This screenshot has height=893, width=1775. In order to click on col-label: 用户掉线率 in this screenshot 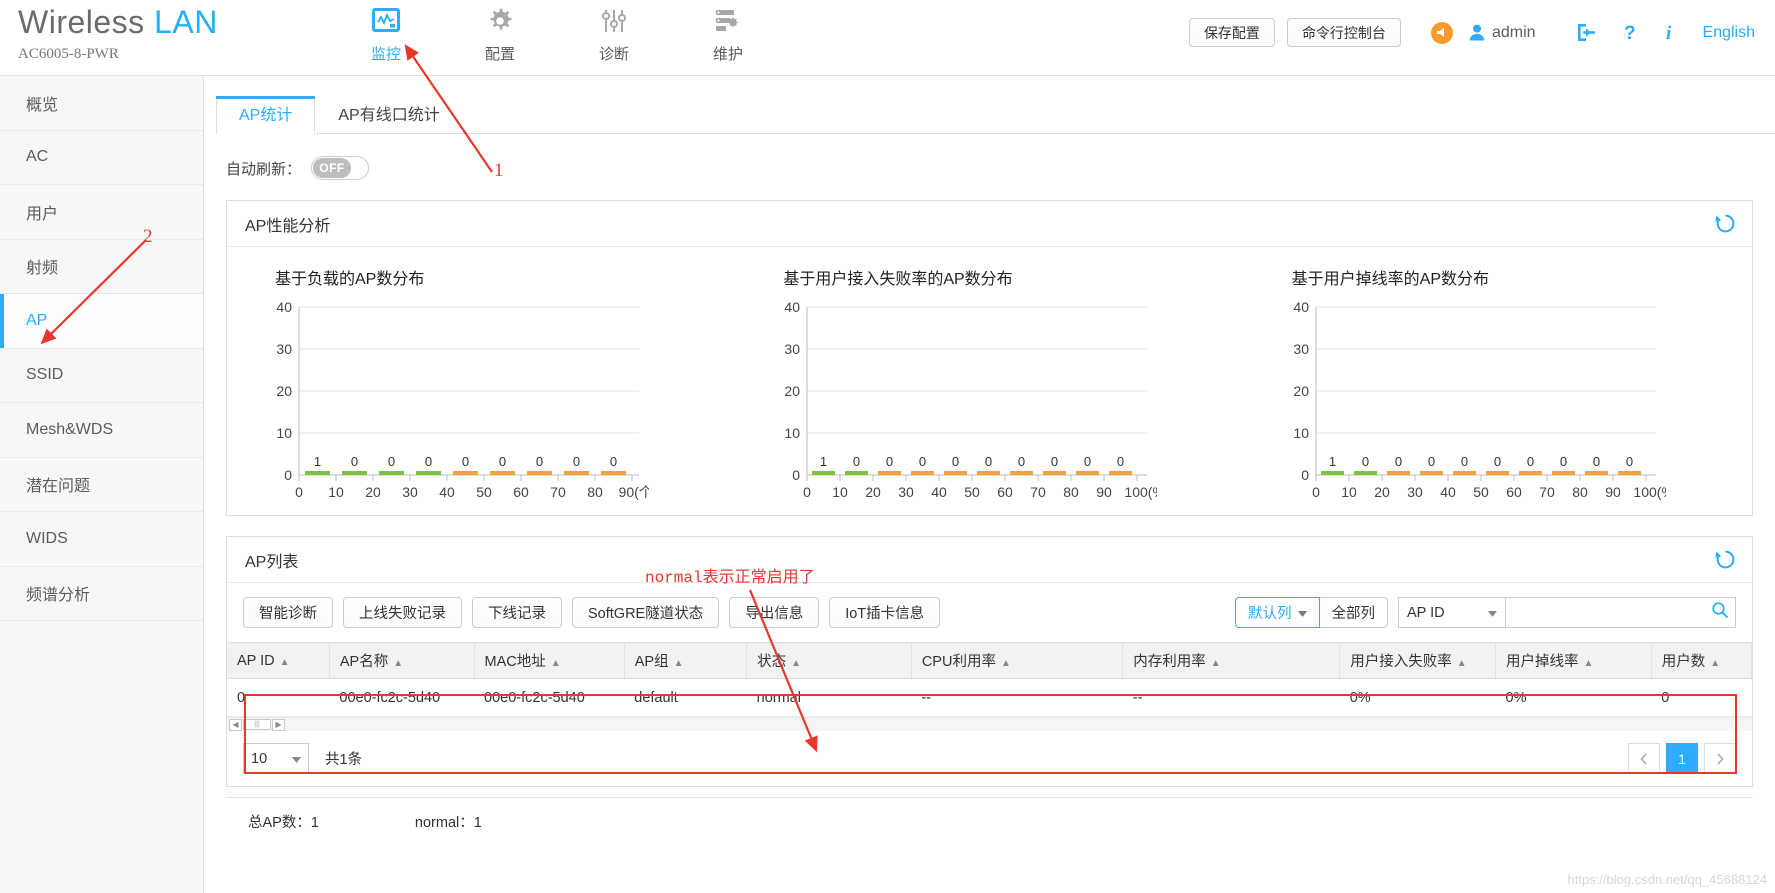, I will do `click(1542, 662)`.